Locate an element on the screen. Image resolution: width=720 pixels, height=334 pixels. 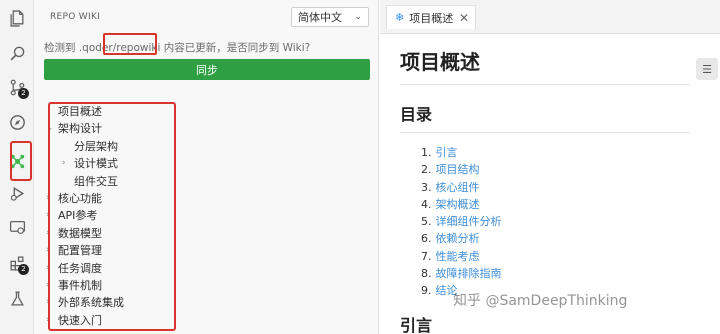
sidebar-title: REPO WIKI is located at coordinates (75, 17).